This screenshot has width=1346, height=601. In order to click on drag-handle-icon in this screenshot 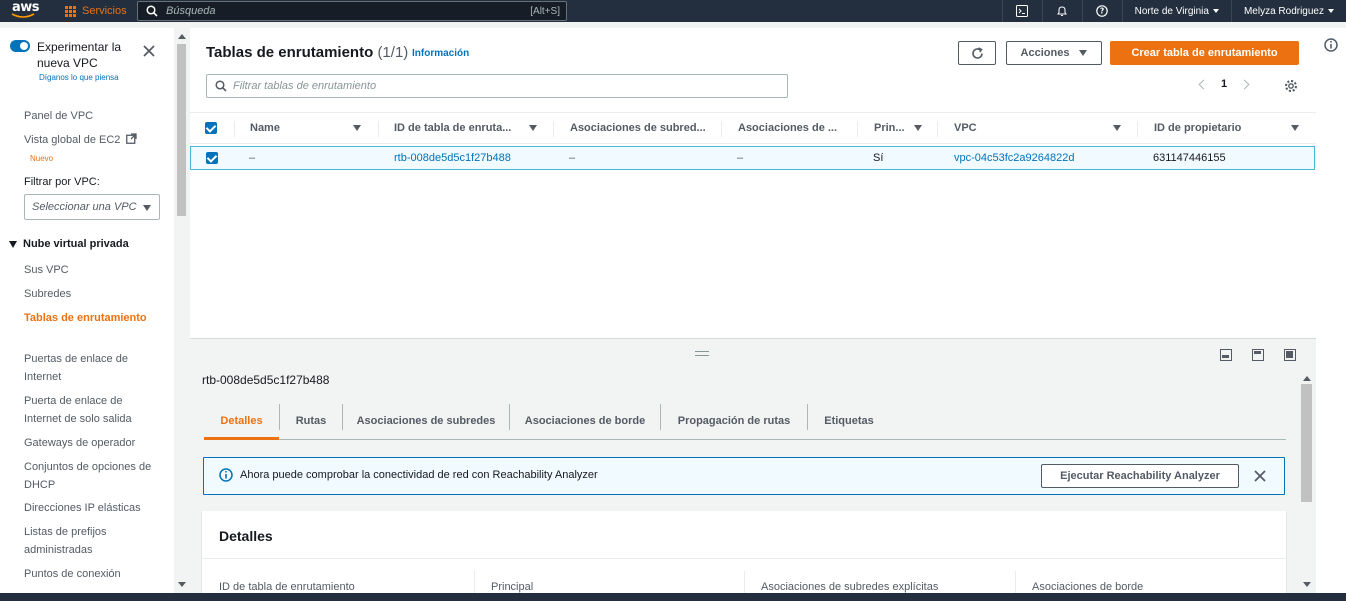, I will do `click(702, 353)`.